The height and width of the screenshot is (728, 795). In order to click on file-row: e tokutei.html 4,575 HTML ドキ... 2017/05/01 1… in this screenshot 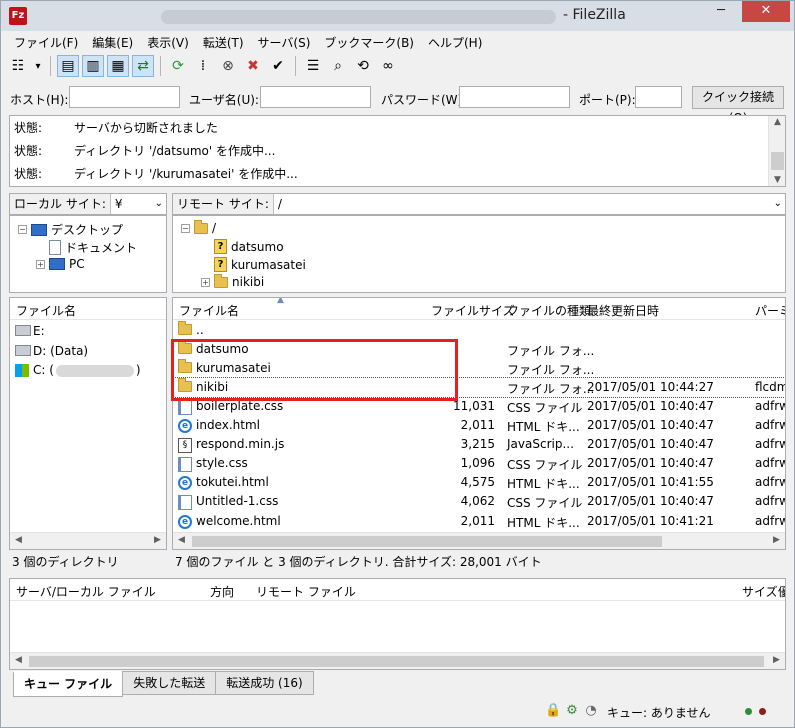, I will do `click(479, 482)`.